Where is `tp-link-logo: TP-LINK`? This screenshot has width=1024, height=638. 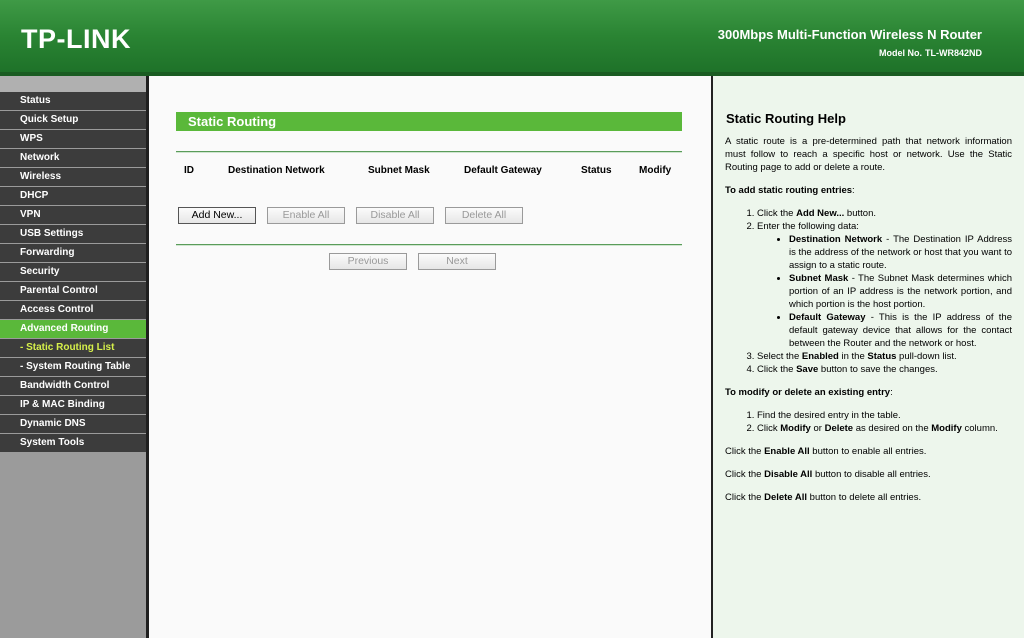 tp-link-logo: TP-LINK is located at coordinates (76, 39).